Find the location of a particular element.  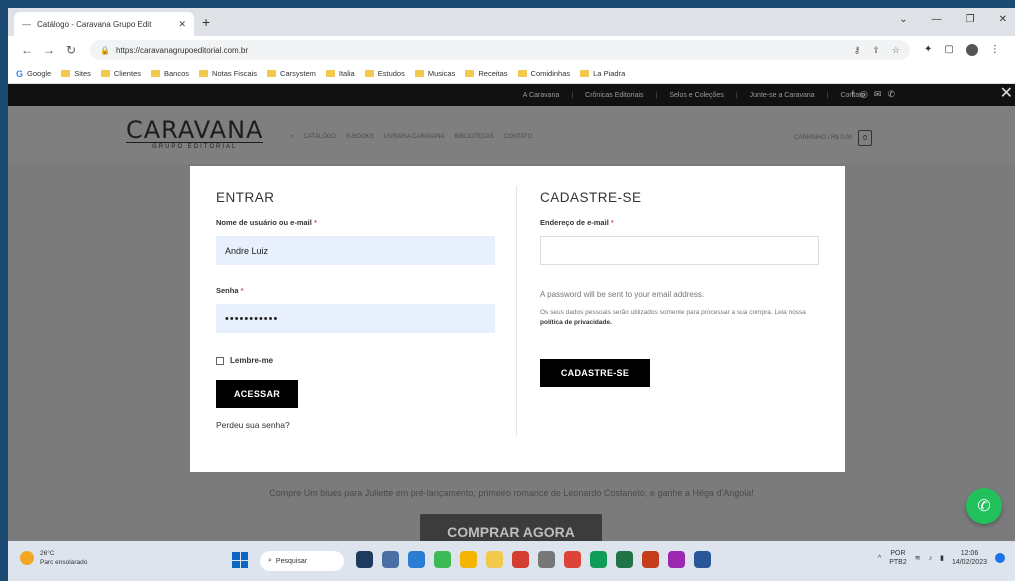

register-heading: CADASTRE-SE is located at coordinates (591, 197).